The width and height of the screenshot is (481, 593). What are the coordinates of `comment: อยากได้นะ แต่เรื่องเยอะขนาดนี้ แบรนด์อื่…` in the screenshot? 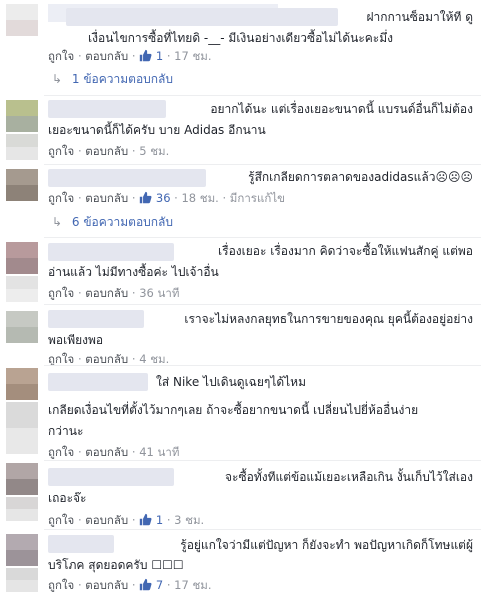 It's located at (240, 130).